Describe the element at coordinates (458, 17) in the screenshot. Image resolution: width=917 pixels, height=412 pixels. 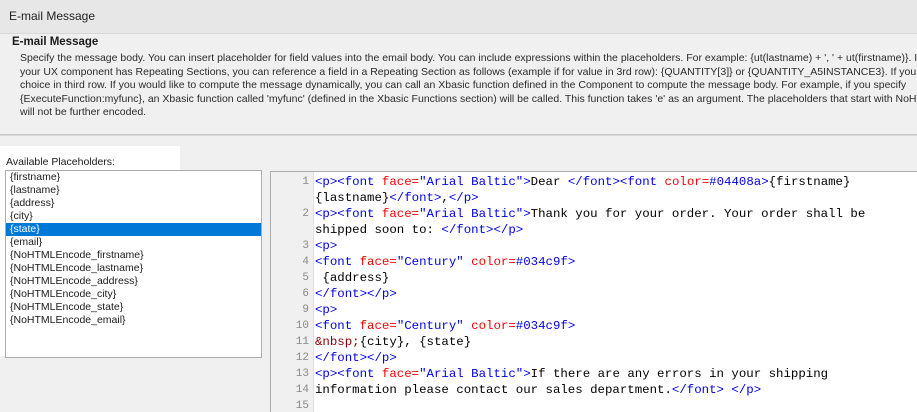
I see `title-bar: E-mail Message` at that location.